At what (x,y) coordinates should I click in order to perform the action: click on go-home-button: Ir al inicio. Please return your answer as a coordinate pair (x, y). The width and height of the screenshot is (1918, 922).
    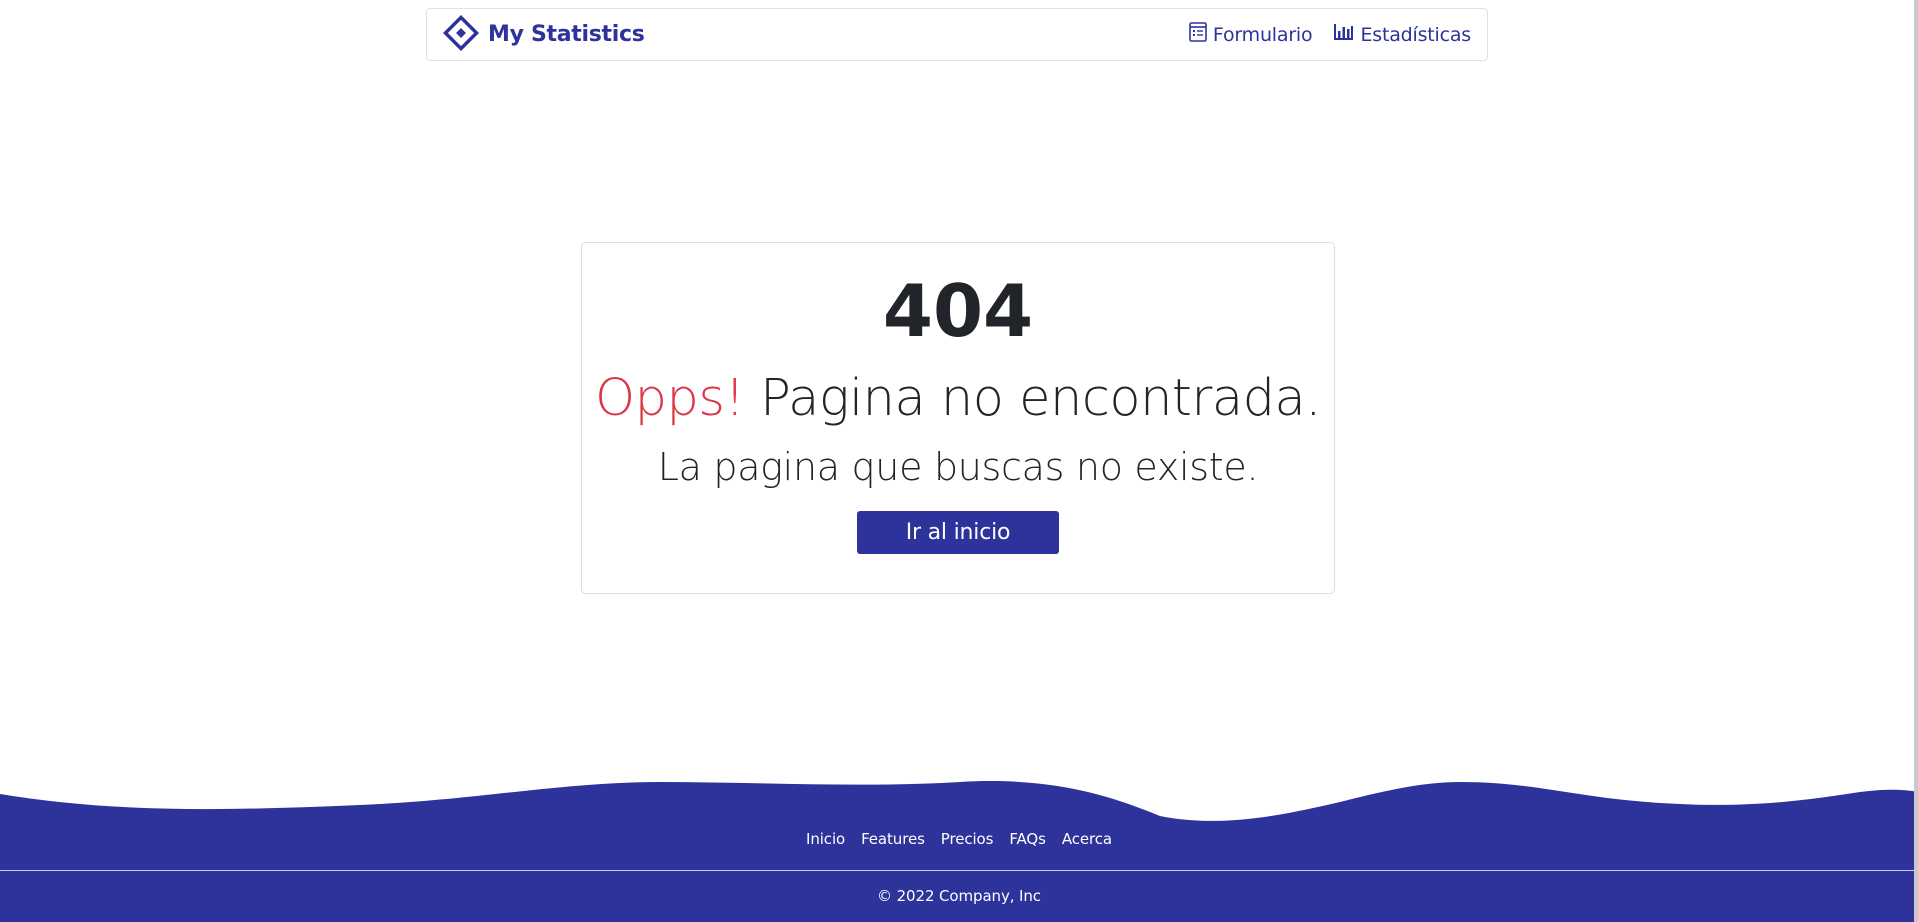
    Looking at the image, I should click on (958, 532).